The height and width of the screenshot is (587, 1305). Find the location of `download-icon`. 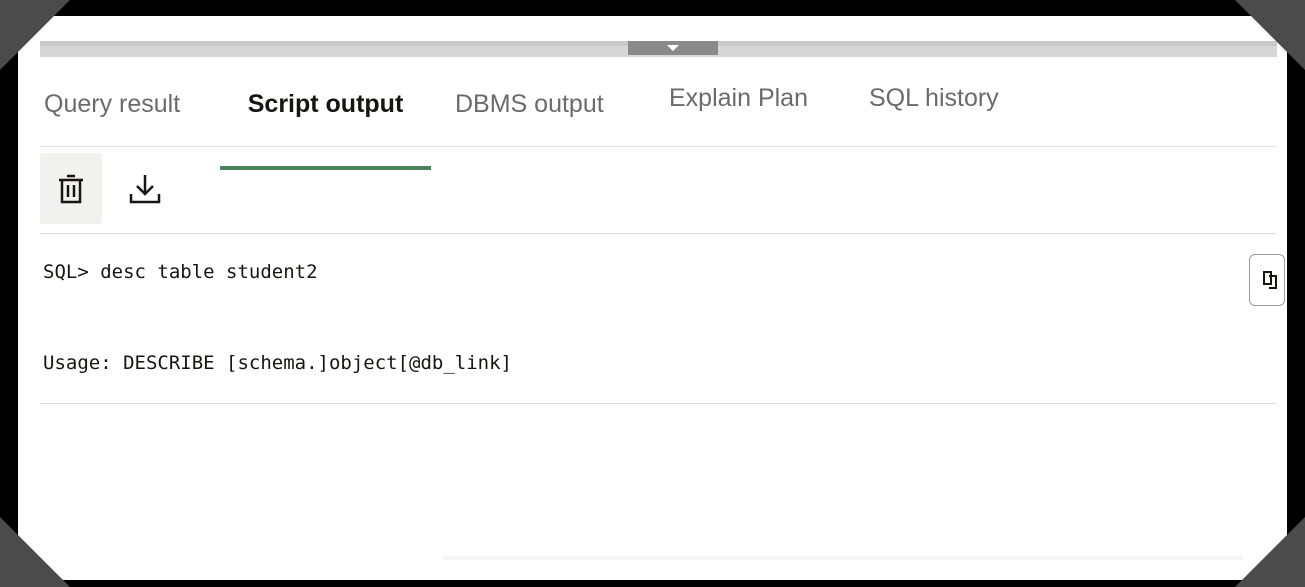

download-icon is located at coordinates (145, 188).